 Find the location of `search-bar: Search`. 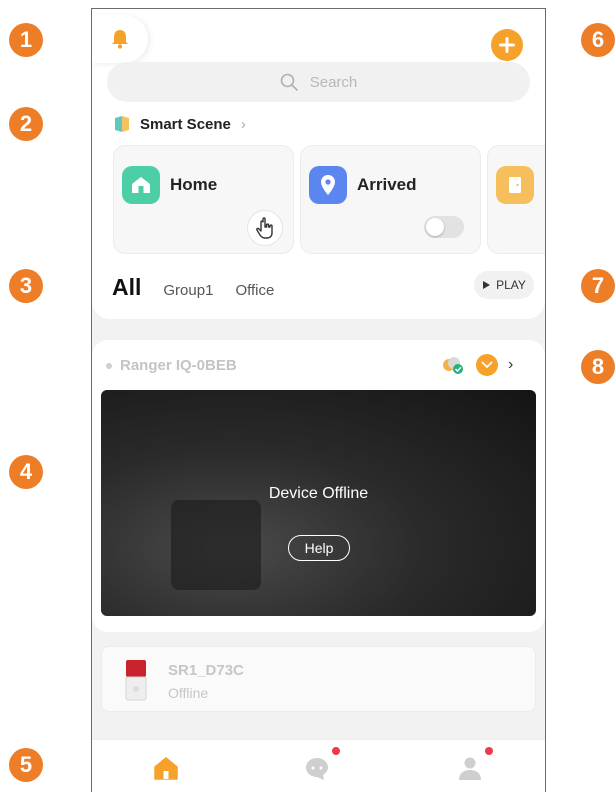

search-bar: Search is located at coordinates (318, 82).